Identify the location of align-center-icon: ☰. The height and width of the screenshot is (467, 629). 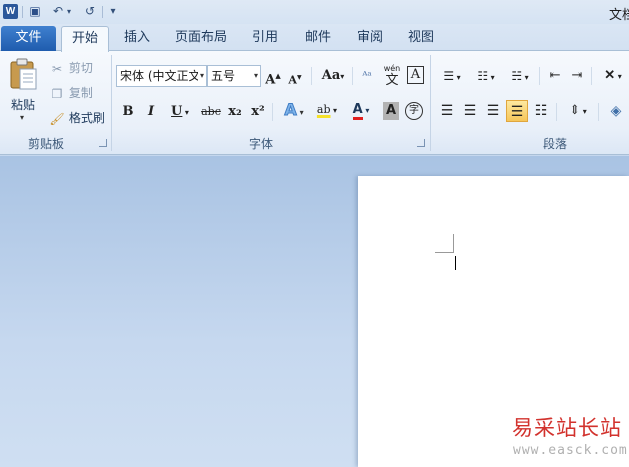
(470, 111).